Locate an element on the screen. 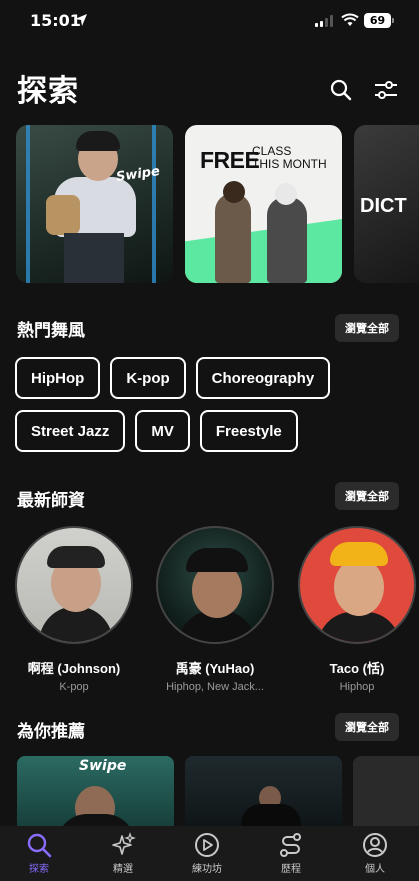 Image resolution: width=419 pixels, height=881 pixels. banner-card-1: Swipe is located at coordinates (94, 204).